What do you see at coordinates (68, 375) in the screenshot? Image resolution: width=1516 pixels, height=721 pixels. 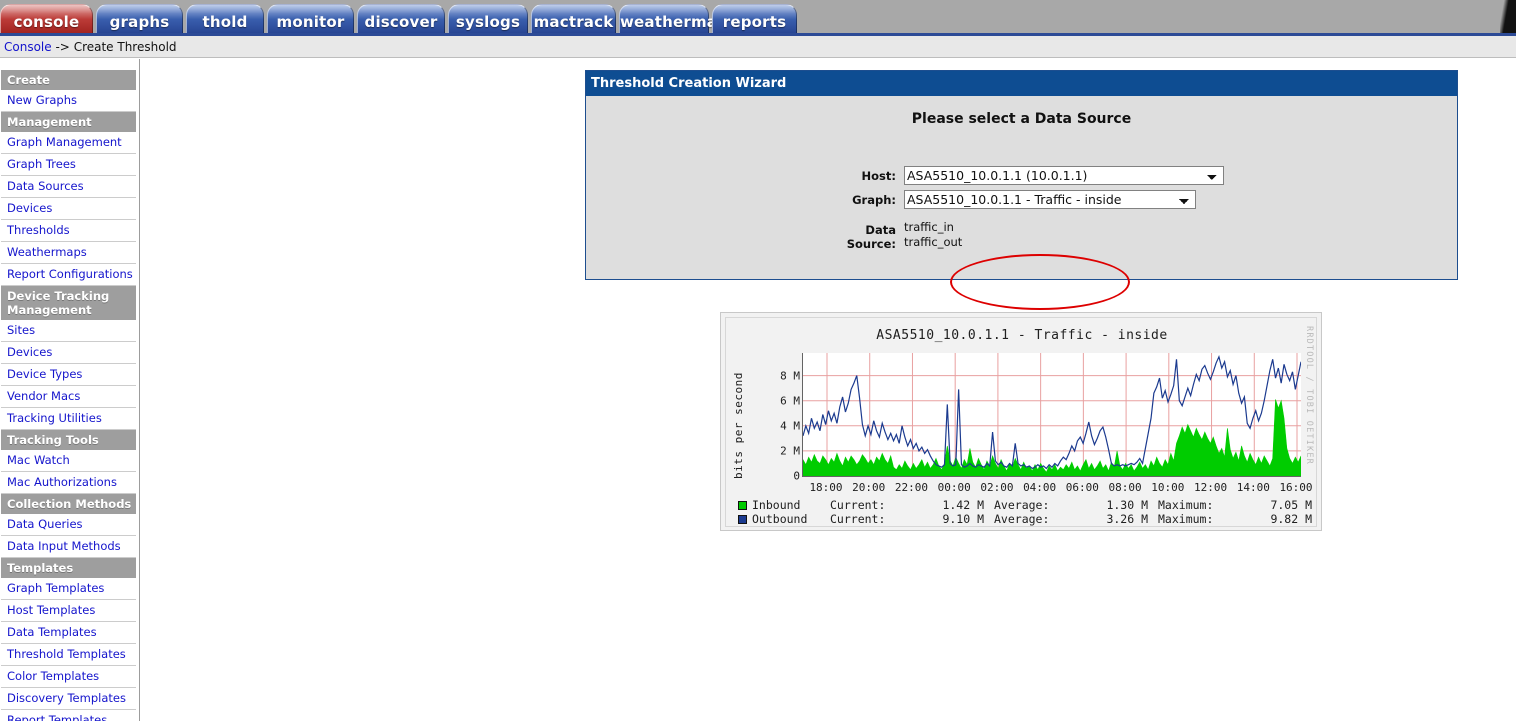 I see `sidebar-item-device-types: Device Types` at bounding box center [68, 375].